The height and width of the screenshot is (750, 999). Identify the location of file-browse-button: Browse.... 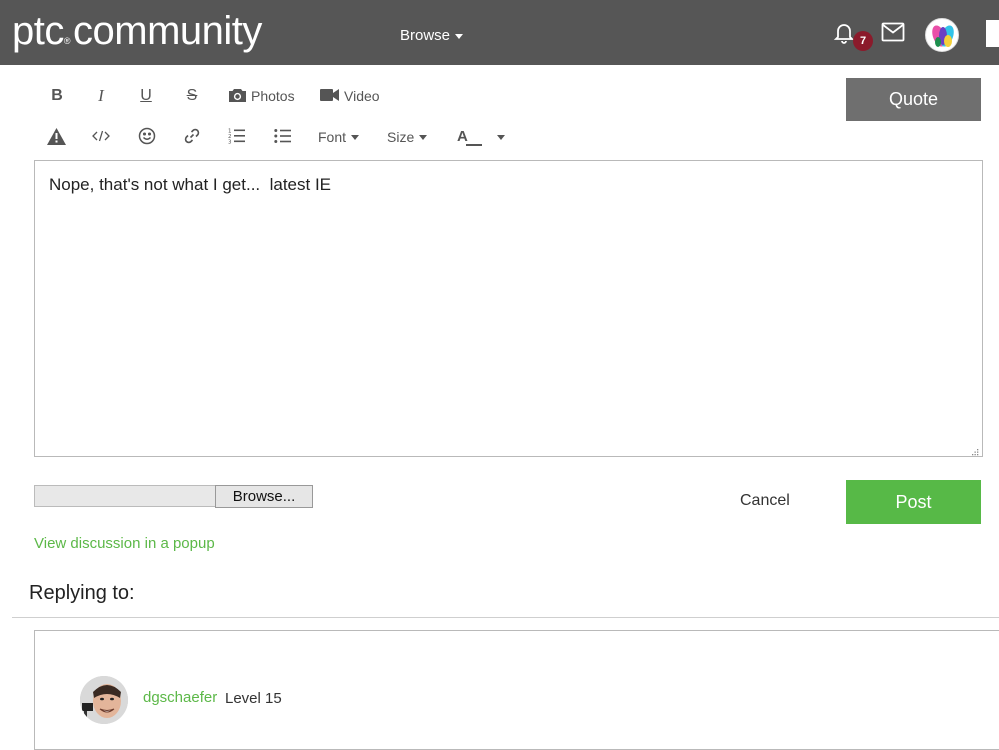
(264, 496).